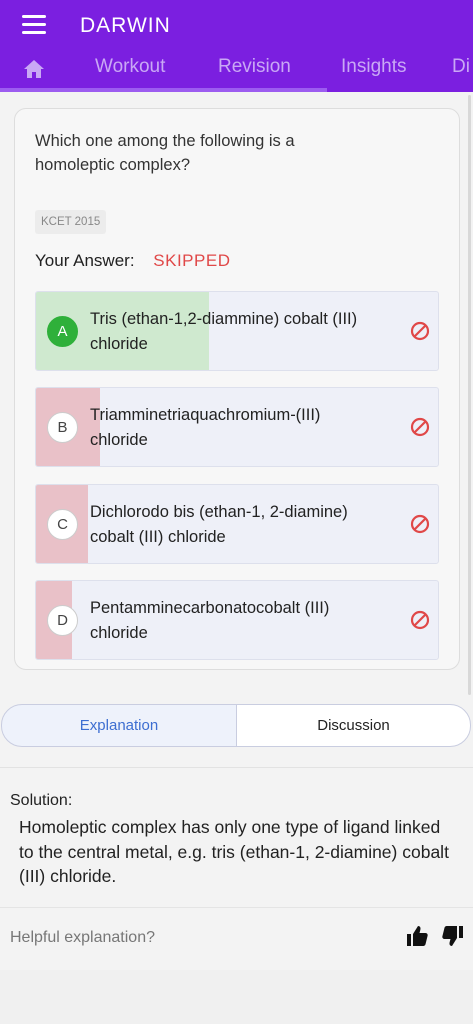 The image size is (473, 1024). What do you see at coordinates (205, 427) in the screenshot?
I see `option-b-text: Triamminetriaquachromium-(III) chloride` at bounding box center [205, 427].